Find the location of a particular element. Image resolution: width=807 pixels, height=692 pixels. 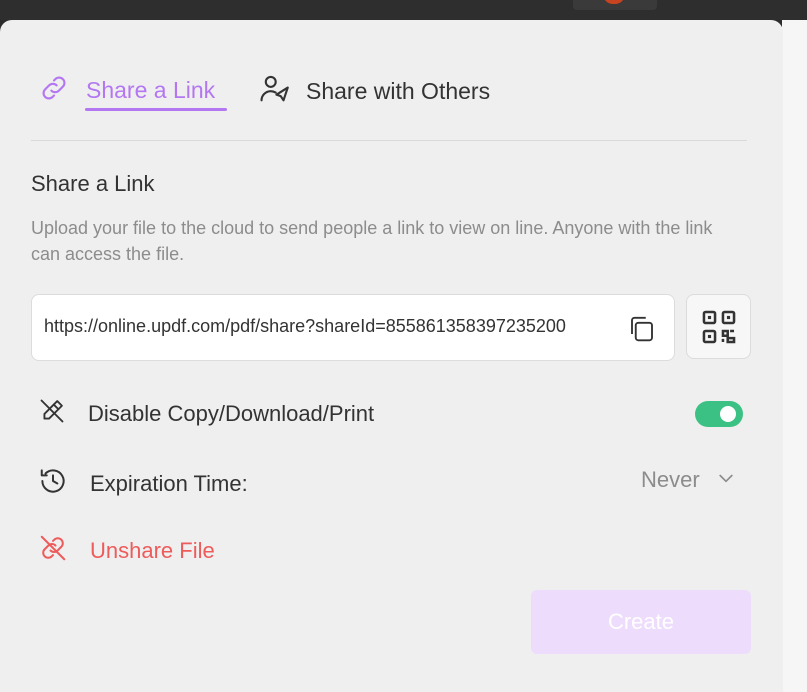

tab-share-others: Share with Others is located at coordinates (374, 91).